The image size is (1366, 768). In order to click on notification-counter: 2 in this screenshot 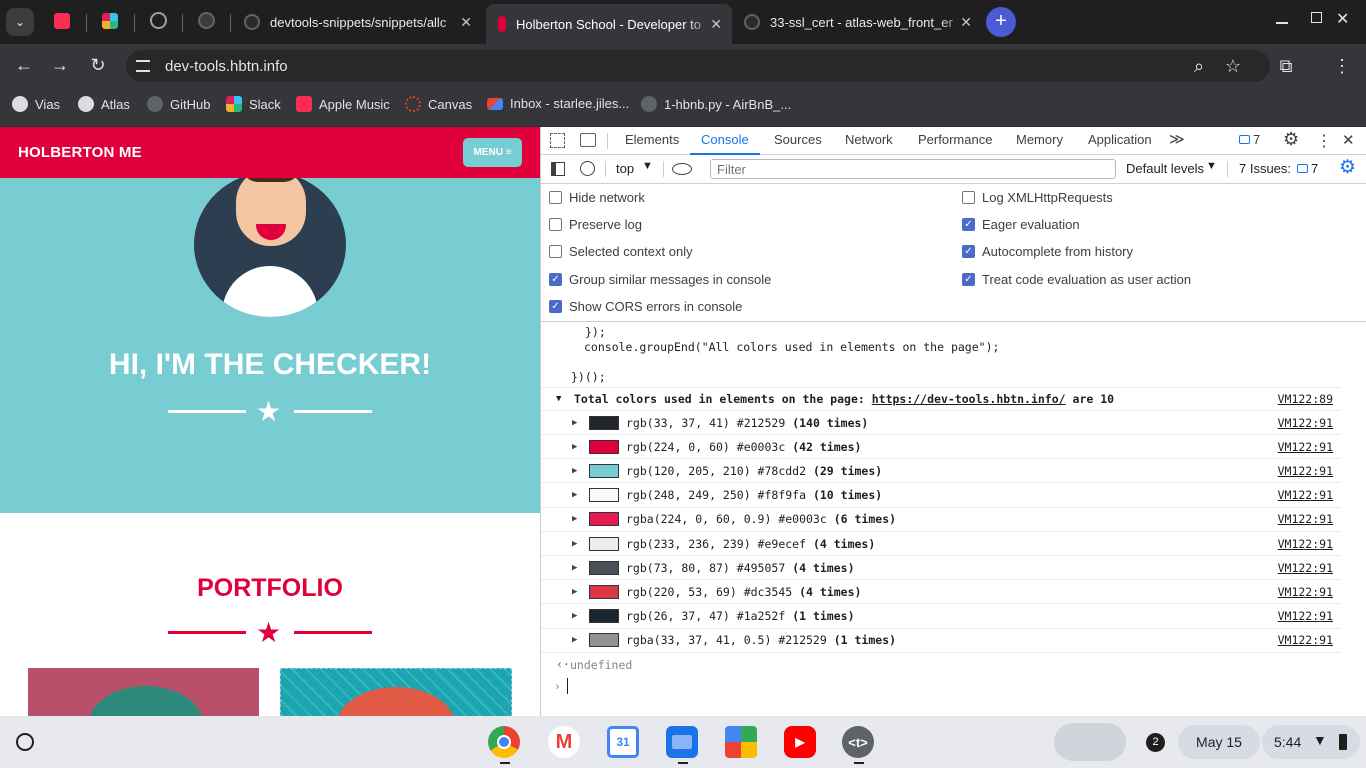, I will do `click(1155, 742)`.